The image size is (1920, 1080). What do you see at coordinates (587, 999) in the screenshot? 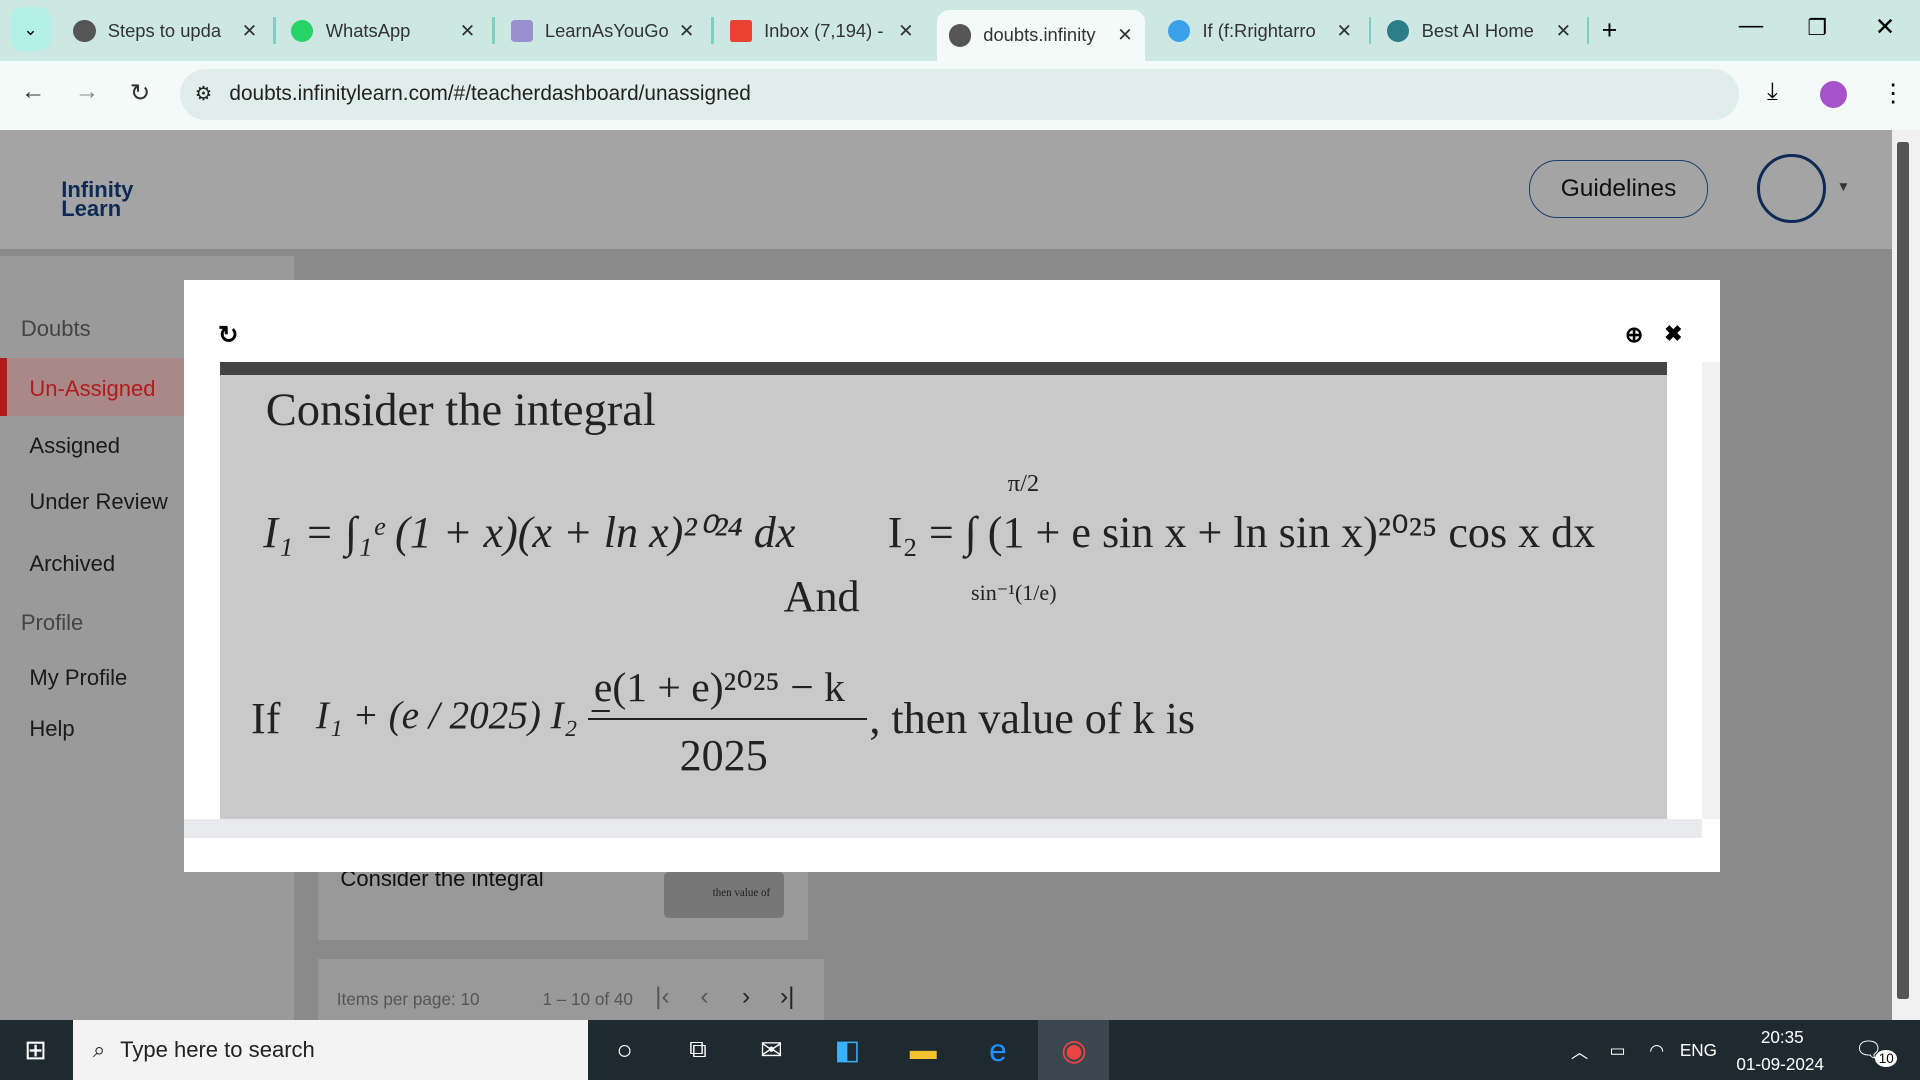
I see `page-range: 1 – 10 of 40` at bounding box center [587, 999].